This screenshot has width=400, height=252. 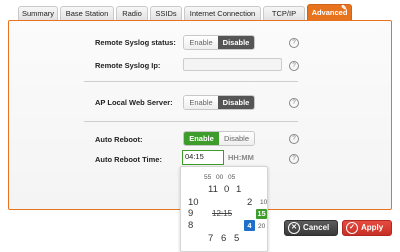 What do you see at coordinates (344, 8) in the screenshot?
I see `settings-icon: ✎` at bounding box center [344, 8].